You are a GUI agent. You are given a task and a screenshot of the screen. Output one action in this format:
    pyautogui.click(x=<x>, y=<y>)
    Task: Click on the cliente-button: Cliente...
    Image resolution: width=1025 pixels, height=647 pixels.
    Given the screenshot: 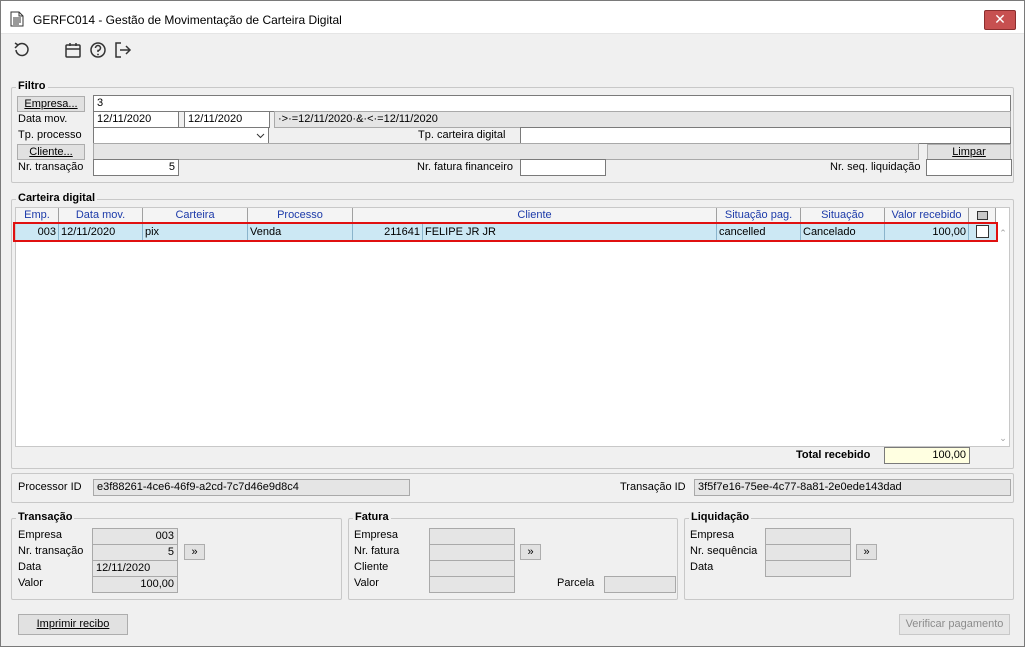 What is the action you would take?
    pyautogui.click(x=51, y=152)
    